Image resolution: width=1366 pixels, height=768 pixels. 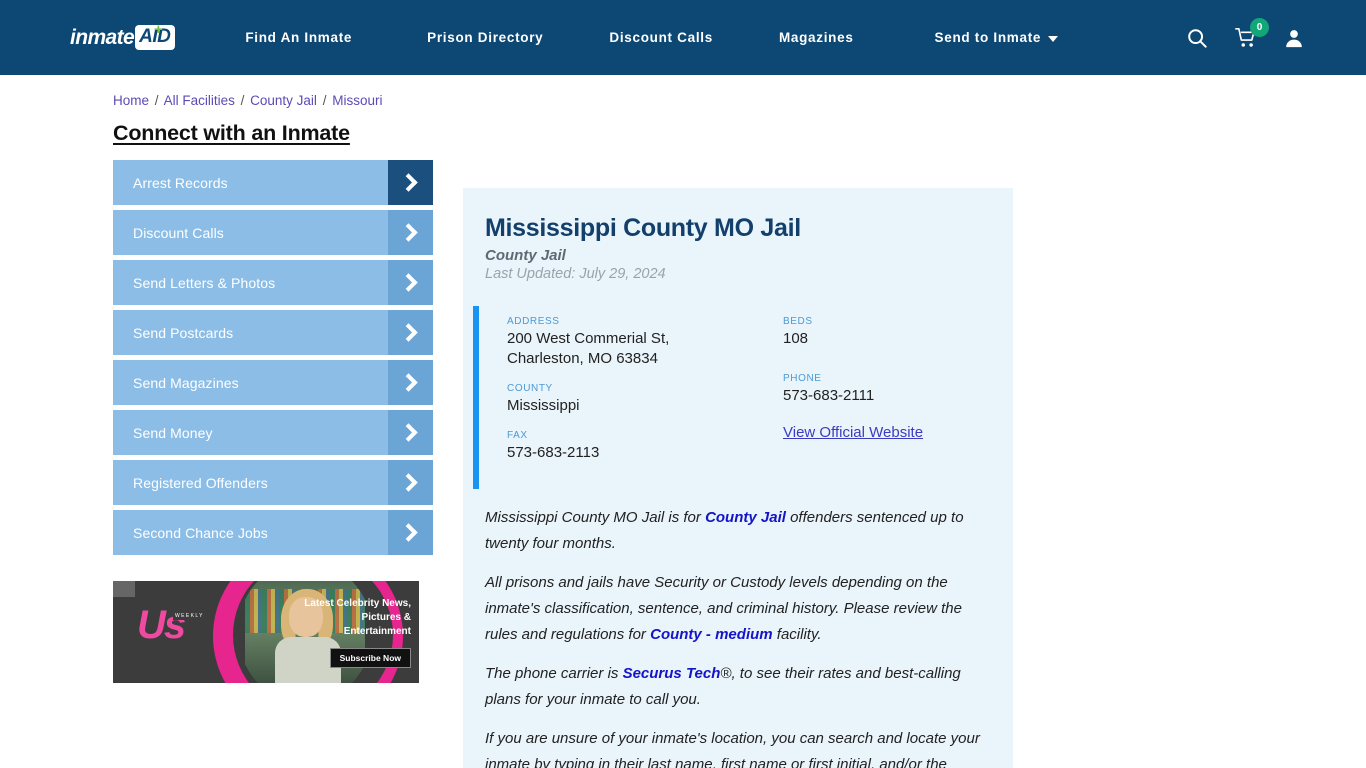 What do you see at coordinates (485, 37) in the screenshot?
I see `nav-item-prison-directory: Prison Directory` at bounding box center [485, 37].